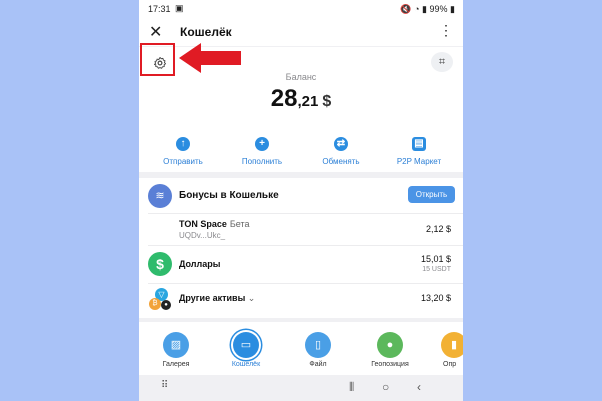 Image resolution: width=602 pixels, height=401 pixels. Describe the element at coordinates (301, 9) in the screenshot. I see `status-bar: 17:31 ▣ 🔇 ◔ ▮ 99% ▮` at that location.